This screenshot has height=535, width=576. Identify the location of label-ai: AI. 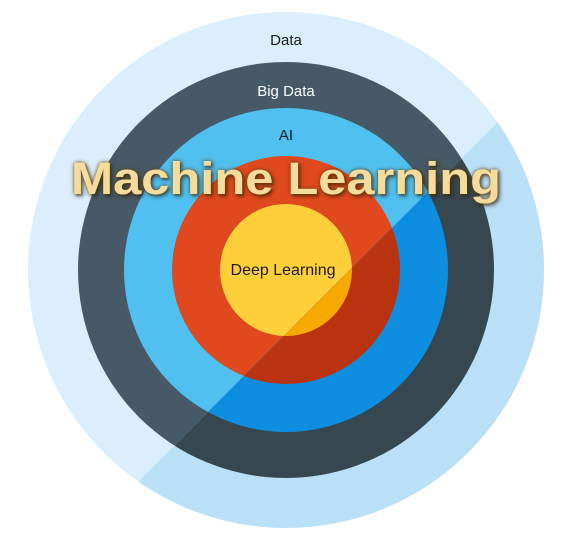
(286, 135).